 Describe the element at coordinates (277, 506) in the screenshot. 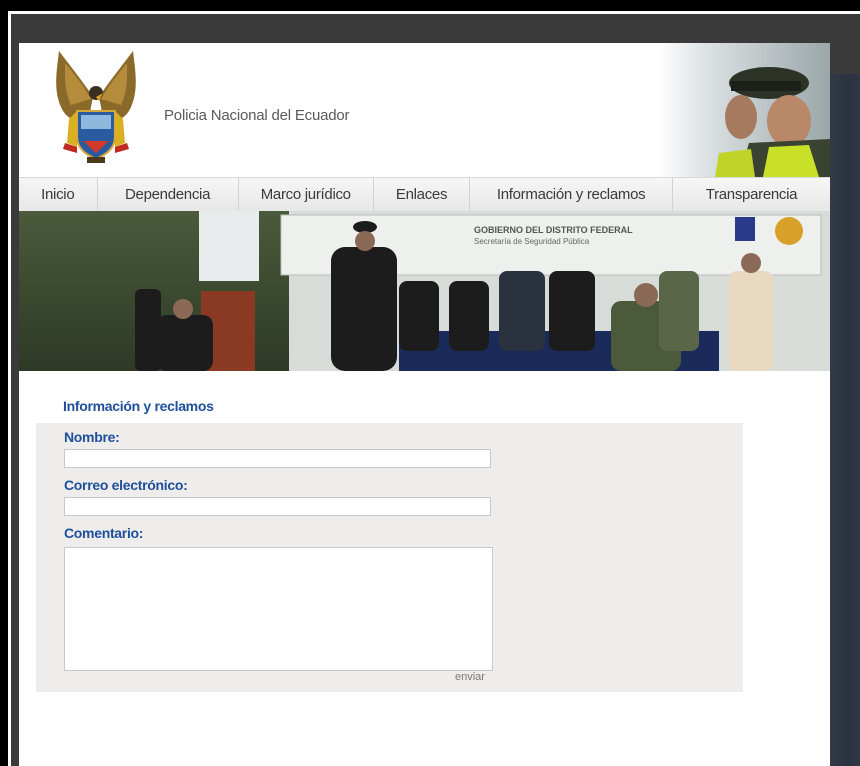

I see `email-field` at that location.